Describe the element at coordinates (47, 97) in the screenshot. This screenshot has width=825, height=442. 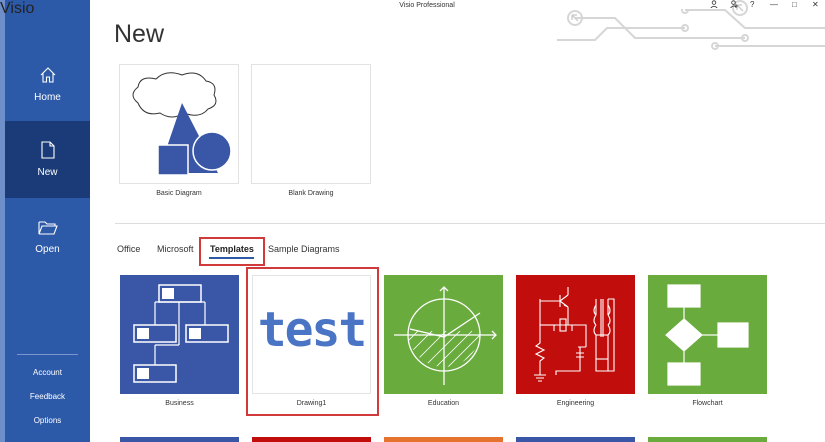
I see `nav-home-label: Home` at that location.